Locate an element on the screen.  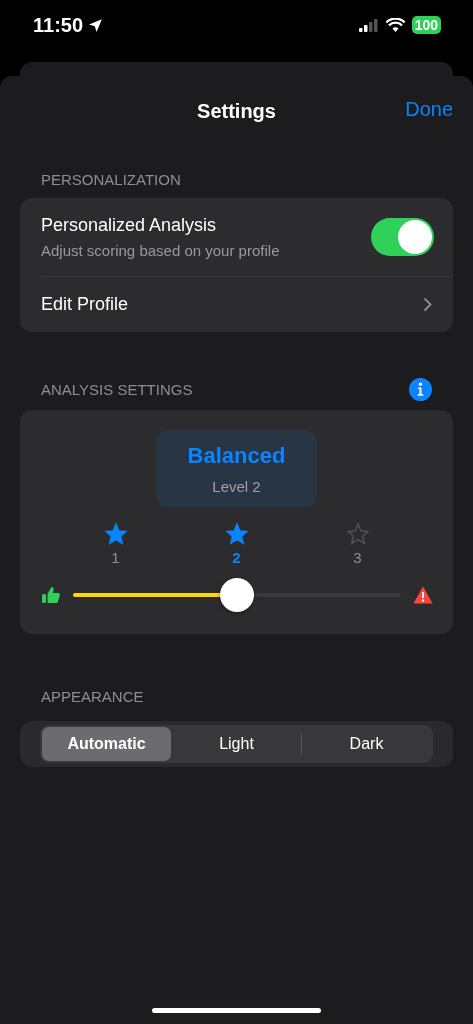
segment: Automatic is located at coordinates (106, 744).